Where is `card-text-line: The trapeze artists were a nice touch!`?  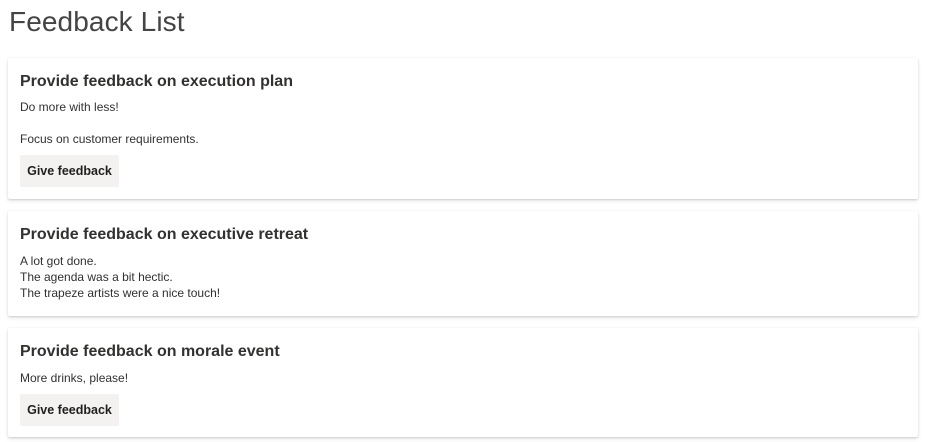 card-text-line: The trapeze artists were a nice touch! is located at coordinates (120, 293).